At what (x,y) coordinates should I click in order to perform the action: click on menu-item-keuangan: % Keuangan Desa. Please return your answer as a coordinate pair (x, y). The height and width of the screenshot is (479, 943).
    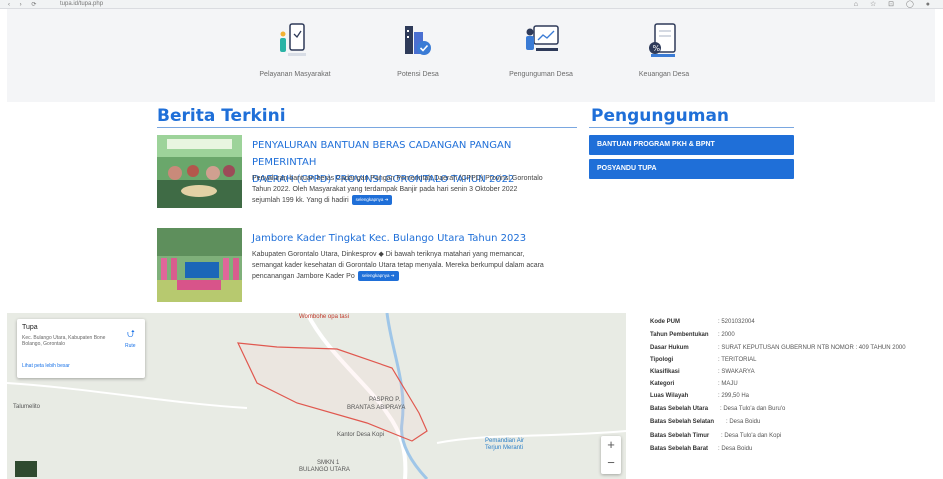
    Looking at the image, I should click on (664, 55).